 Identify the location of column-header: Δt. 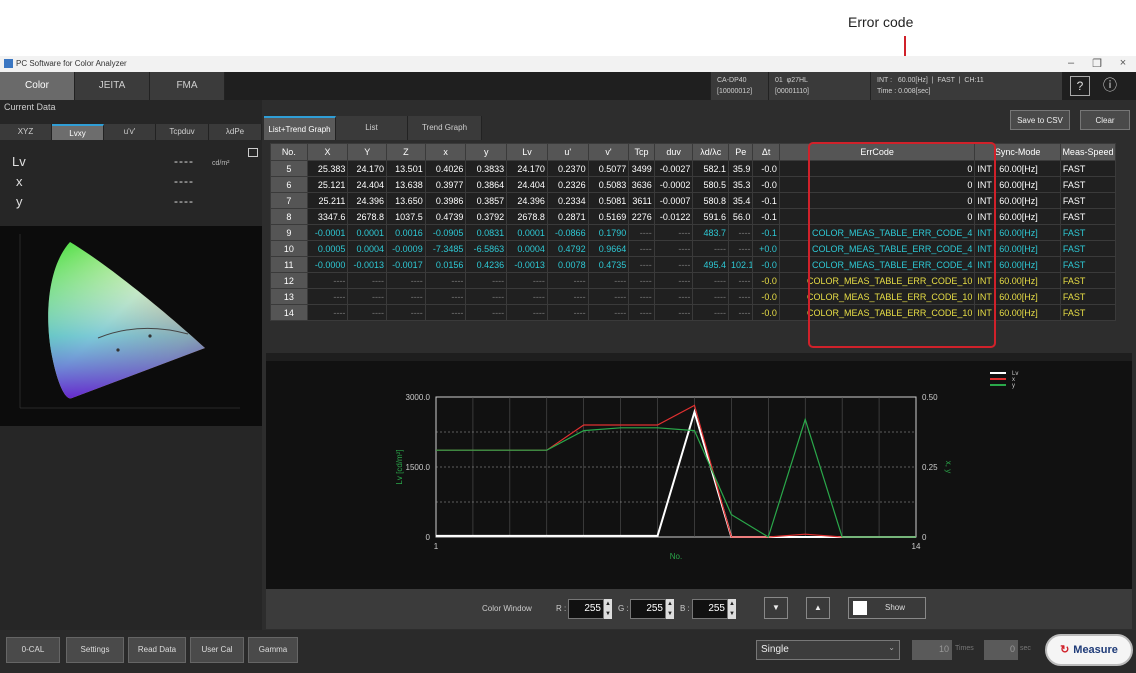
(766, 152).